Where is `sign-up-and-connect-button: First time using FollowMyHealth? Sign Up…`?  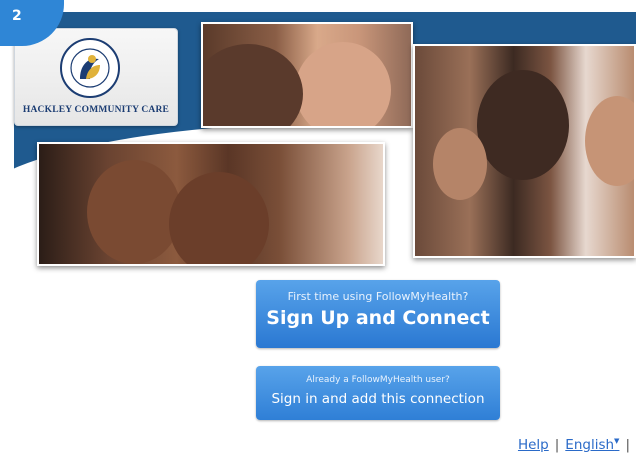
sign-up-and-connect-button: First time using FollowMyHealth? Sign Up… is located at coordinates (378, 314).